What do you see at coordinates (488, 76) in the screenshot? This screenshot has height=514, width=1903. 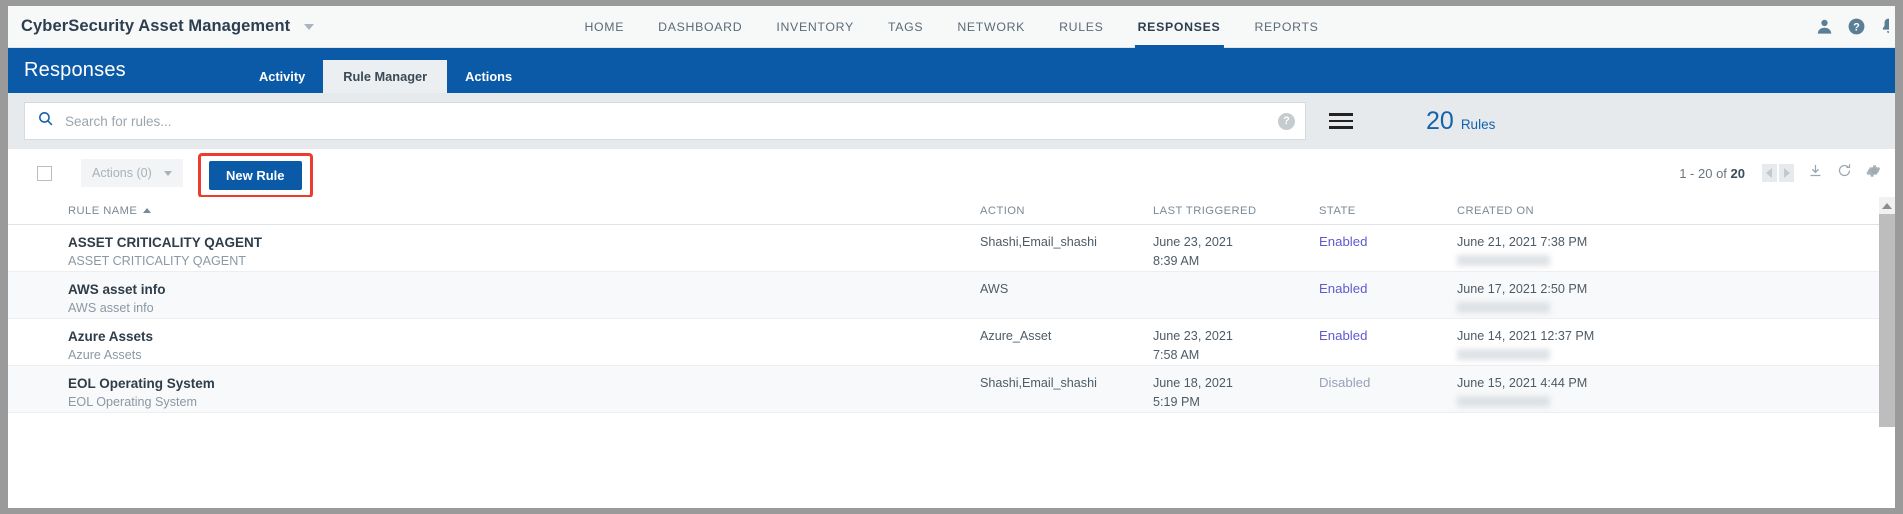 I see `tab-actions: Actions` at bounding box center [488, 76].